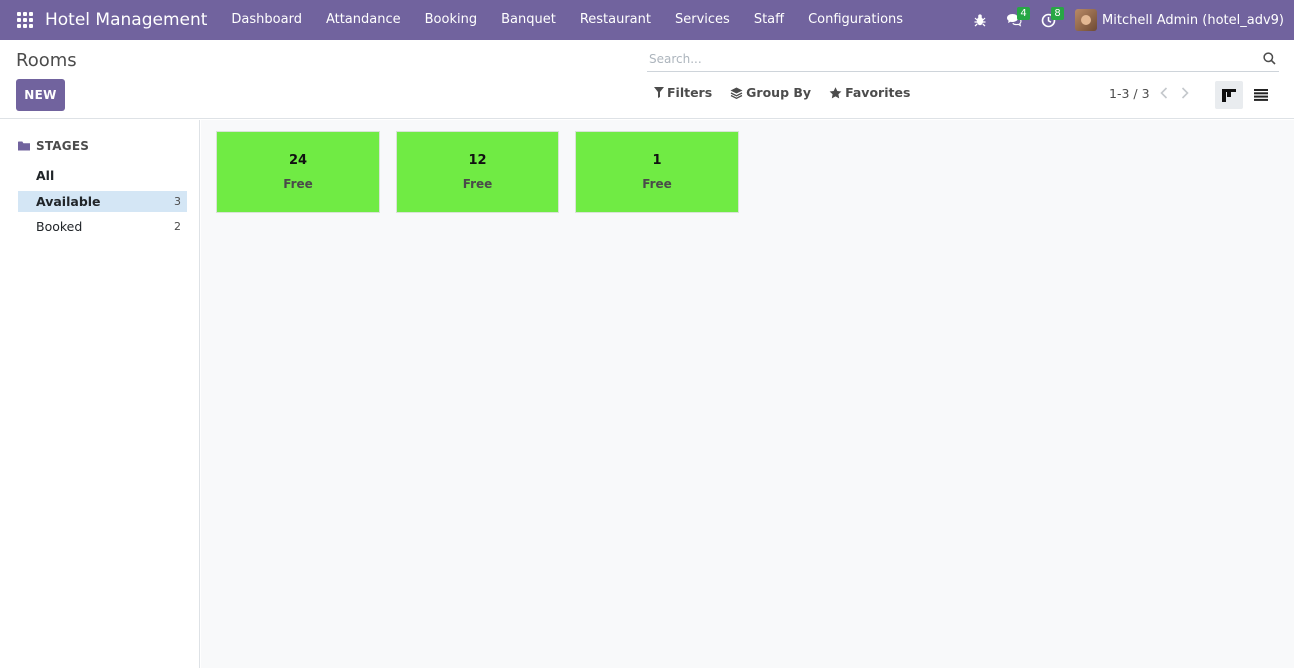 The width and height of the screenshot is (1294, 668). Describe the element at coordinates (878, 92) in the screenshot. I see `favorites-label: Favorites` at that location.